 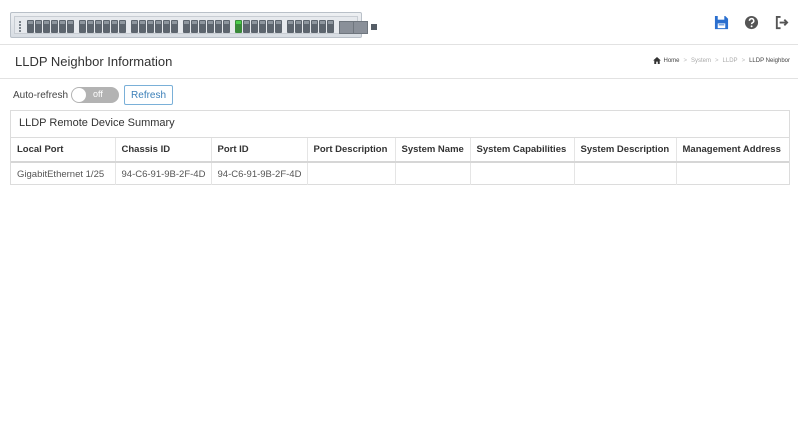 What do you see at coordinates (163, 150) in the screenshot?
I see `col-chassis-id: Chassis ID` at bounding box center [163, 150].